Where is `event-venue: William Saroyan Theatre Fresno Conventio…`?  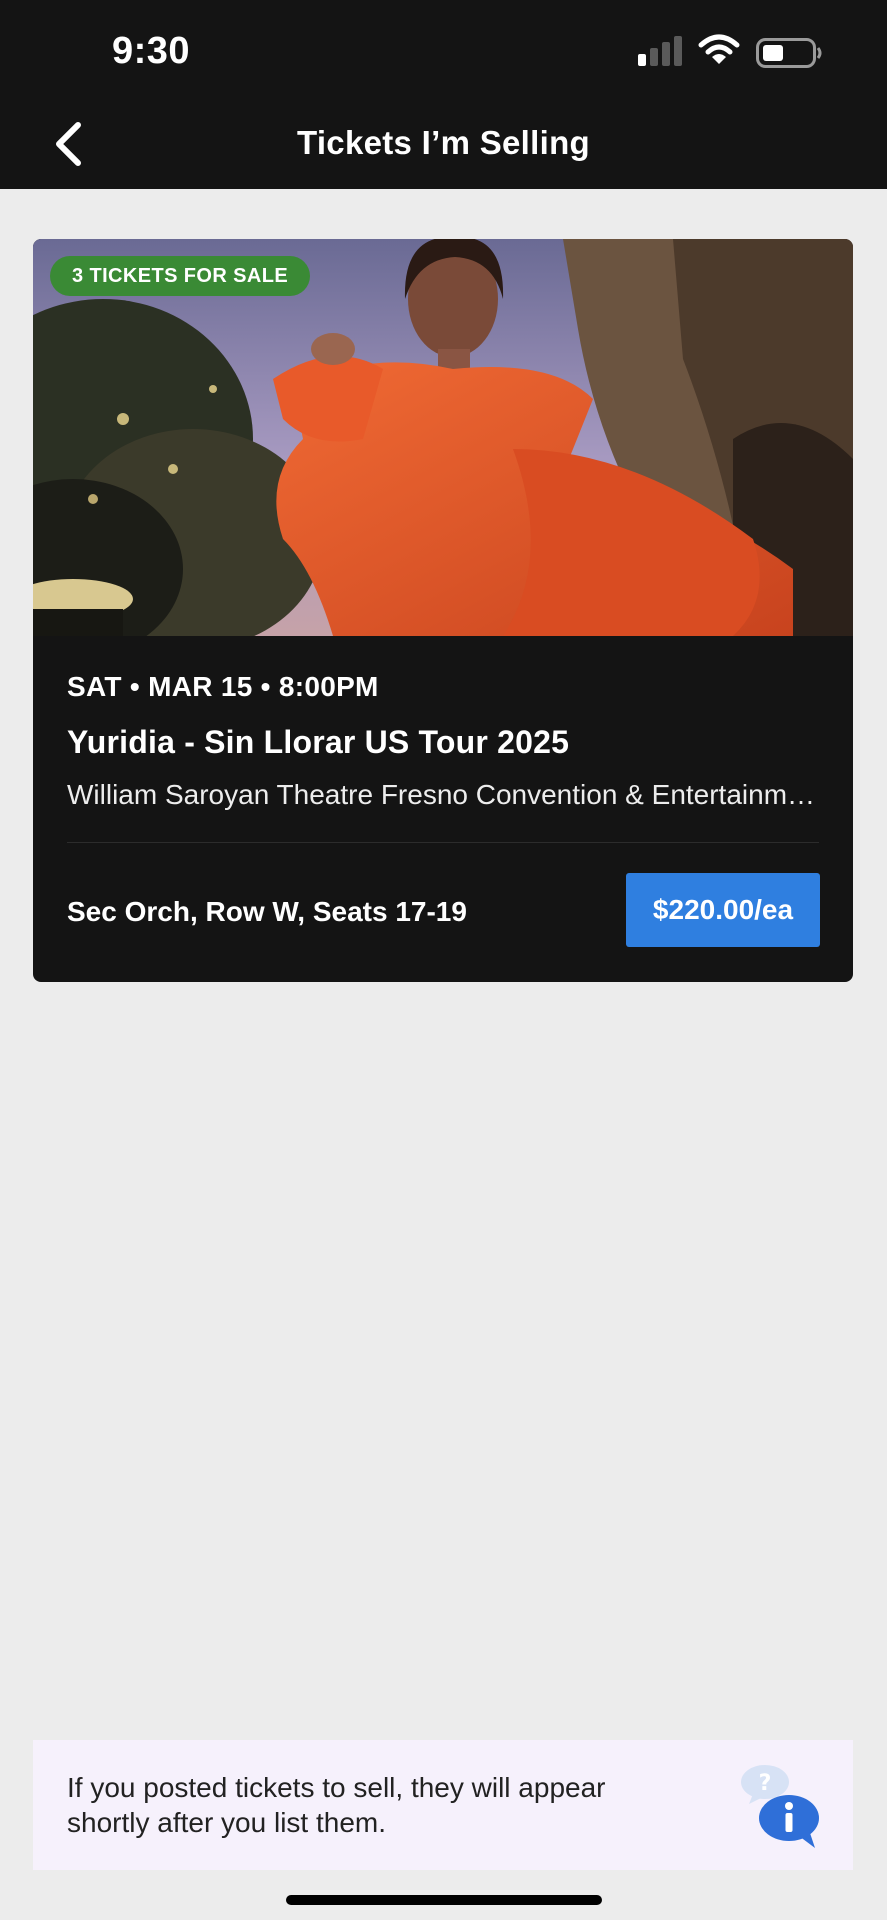 event-venue: William Saroyan Theatre Fresno Conventio… is located at coordinates (447, 794).